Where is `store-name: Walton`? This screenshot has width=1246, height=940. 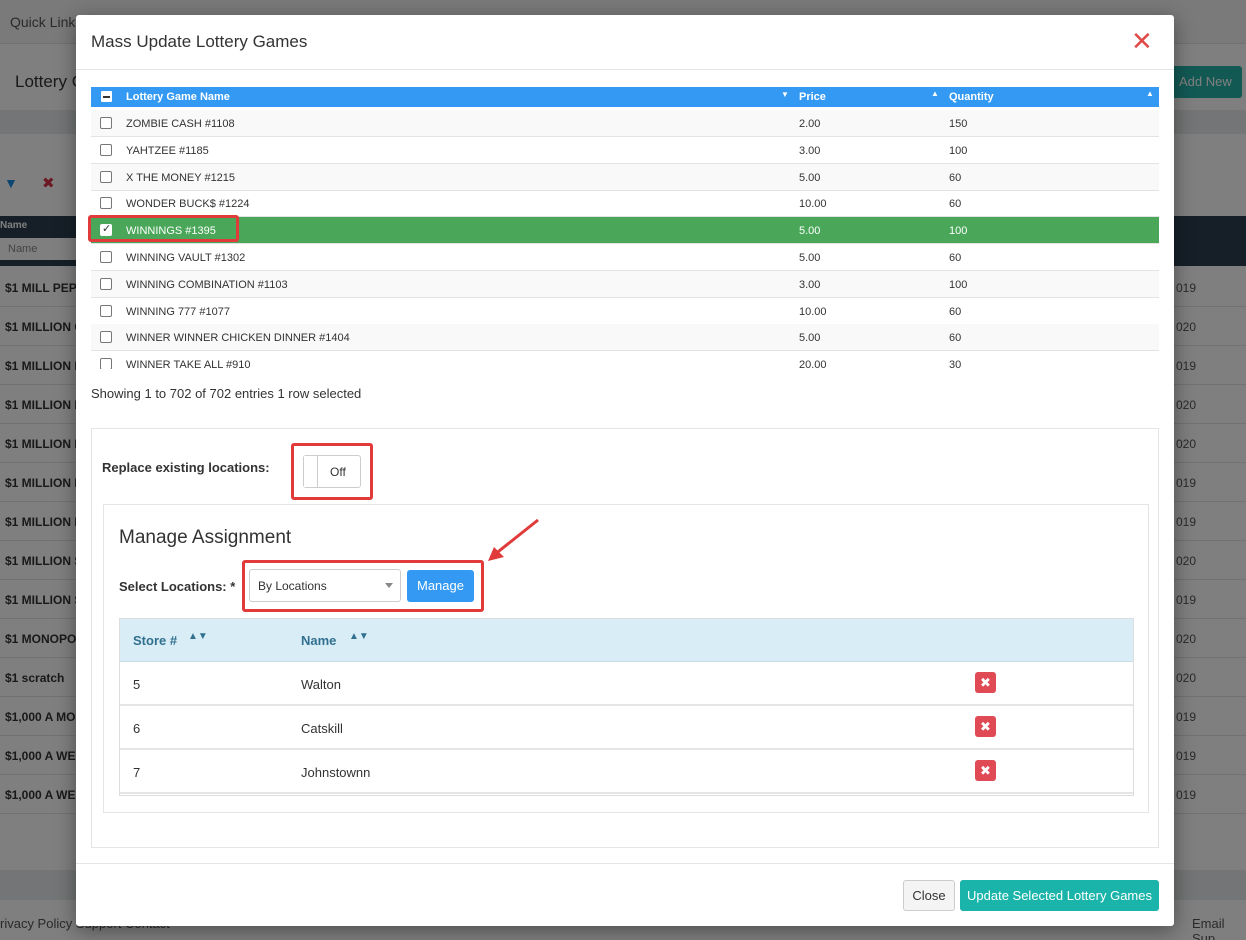 store-name: Walton is located at coordinates (321, 684).